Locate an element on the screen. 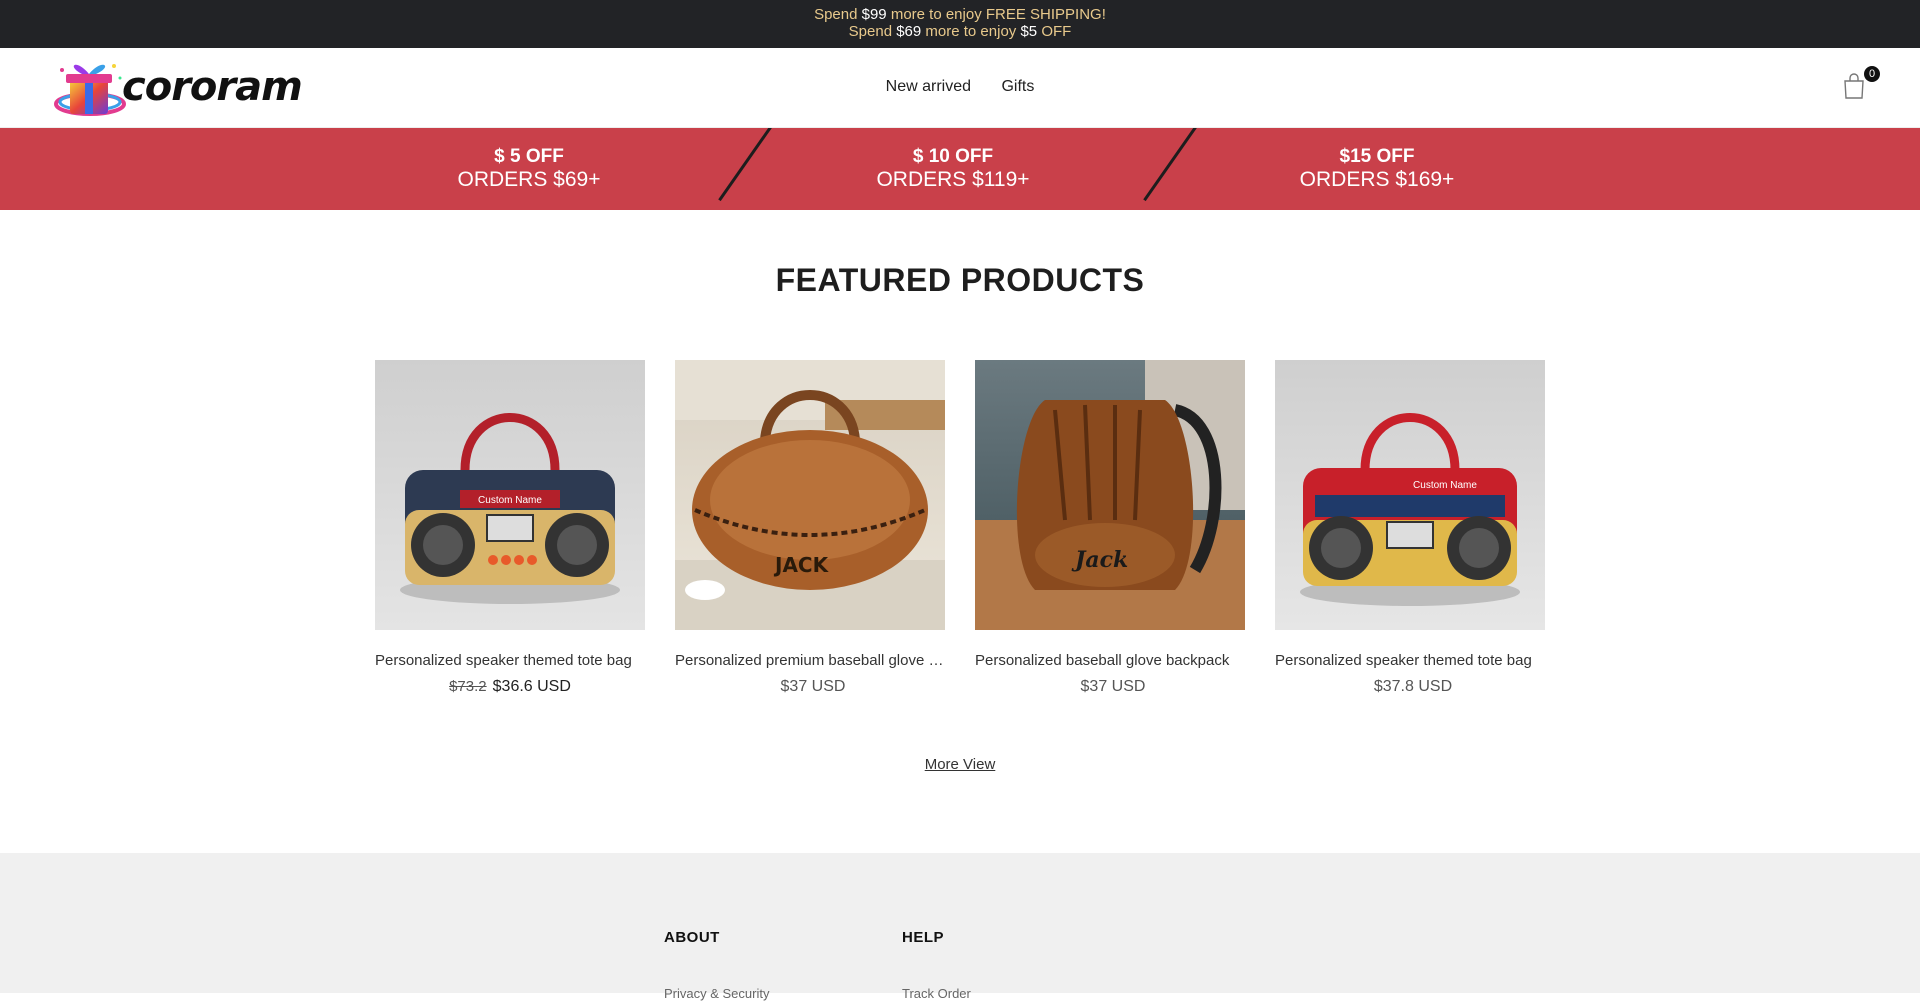  product-price: $37.8 USD is located at coordinates (1410, 687).